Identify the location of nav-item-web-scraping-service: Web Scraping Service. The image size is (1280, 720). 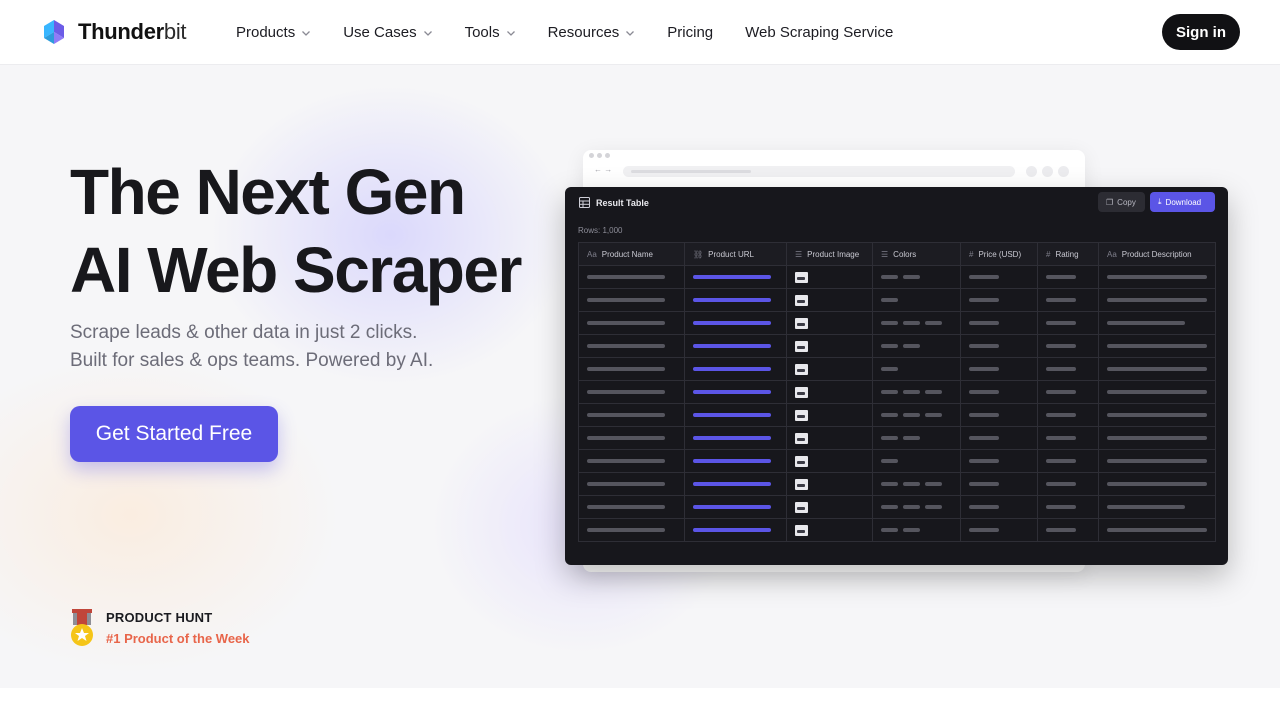
(819, 32).